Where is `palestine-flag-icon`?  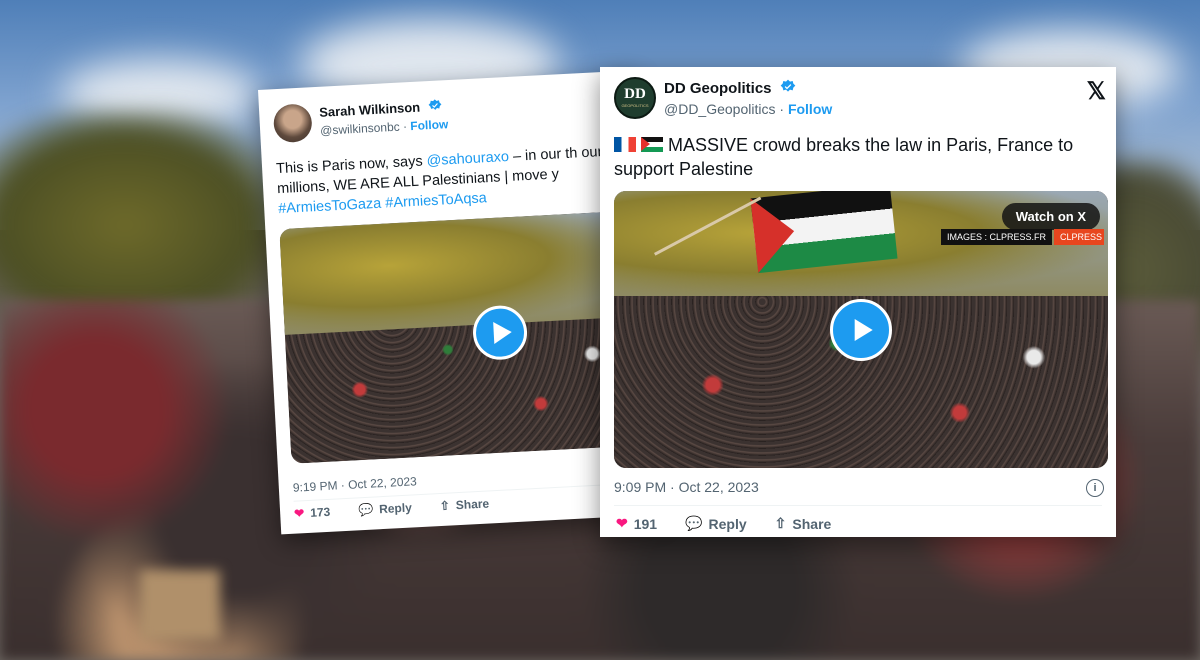
palestine-flag-icon is located at coordinates (652, 144).